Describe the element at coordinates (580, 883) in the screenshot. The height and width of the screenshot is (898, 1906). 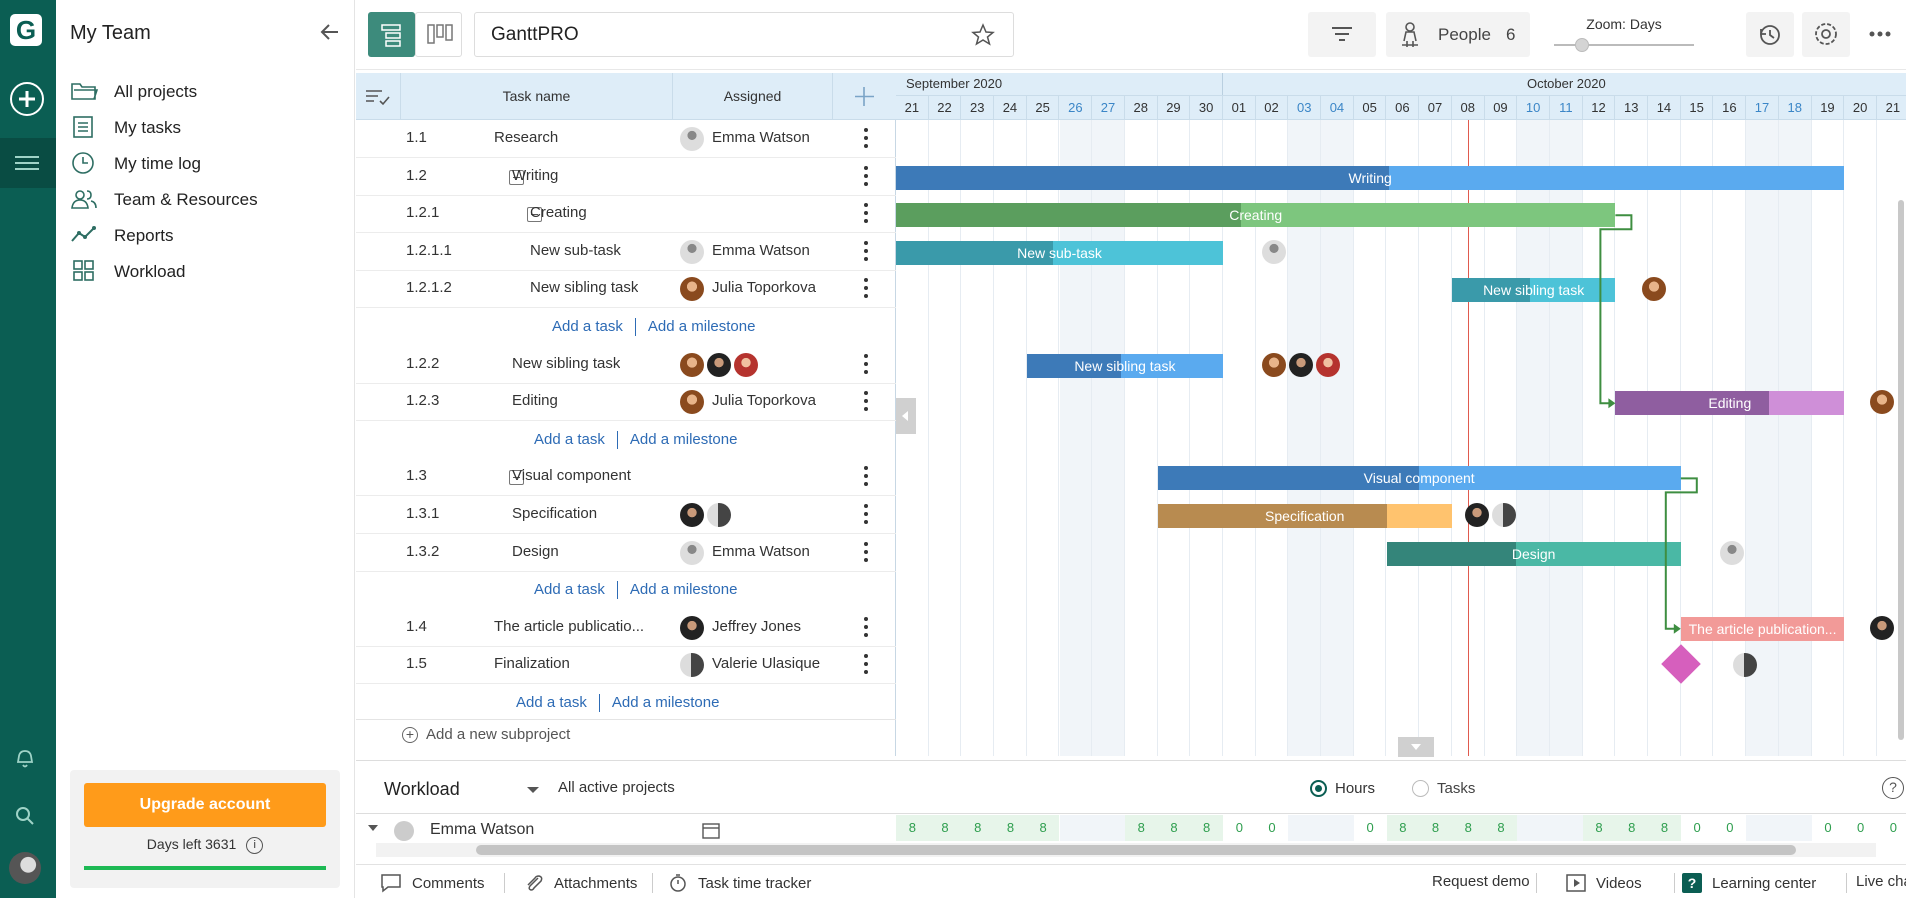
I see `attachments-button: Attachments` at that location.